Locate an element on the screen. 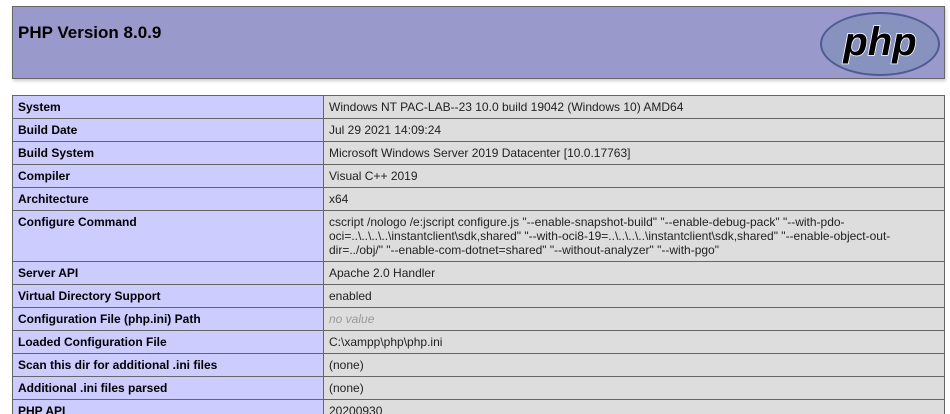  php-logo-text: php is located at coordinates (879, 42).